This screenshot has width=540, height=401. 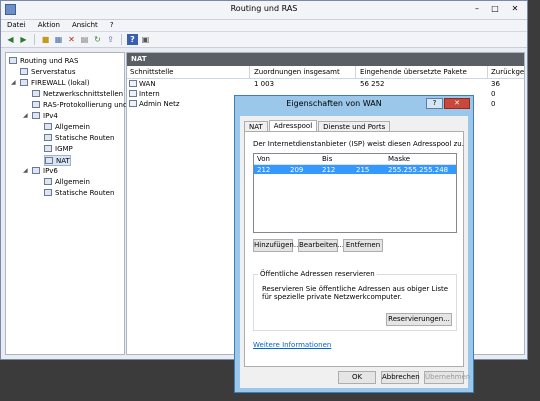 I want to click on properties-icon: ▤, so click(x=84, y=39).